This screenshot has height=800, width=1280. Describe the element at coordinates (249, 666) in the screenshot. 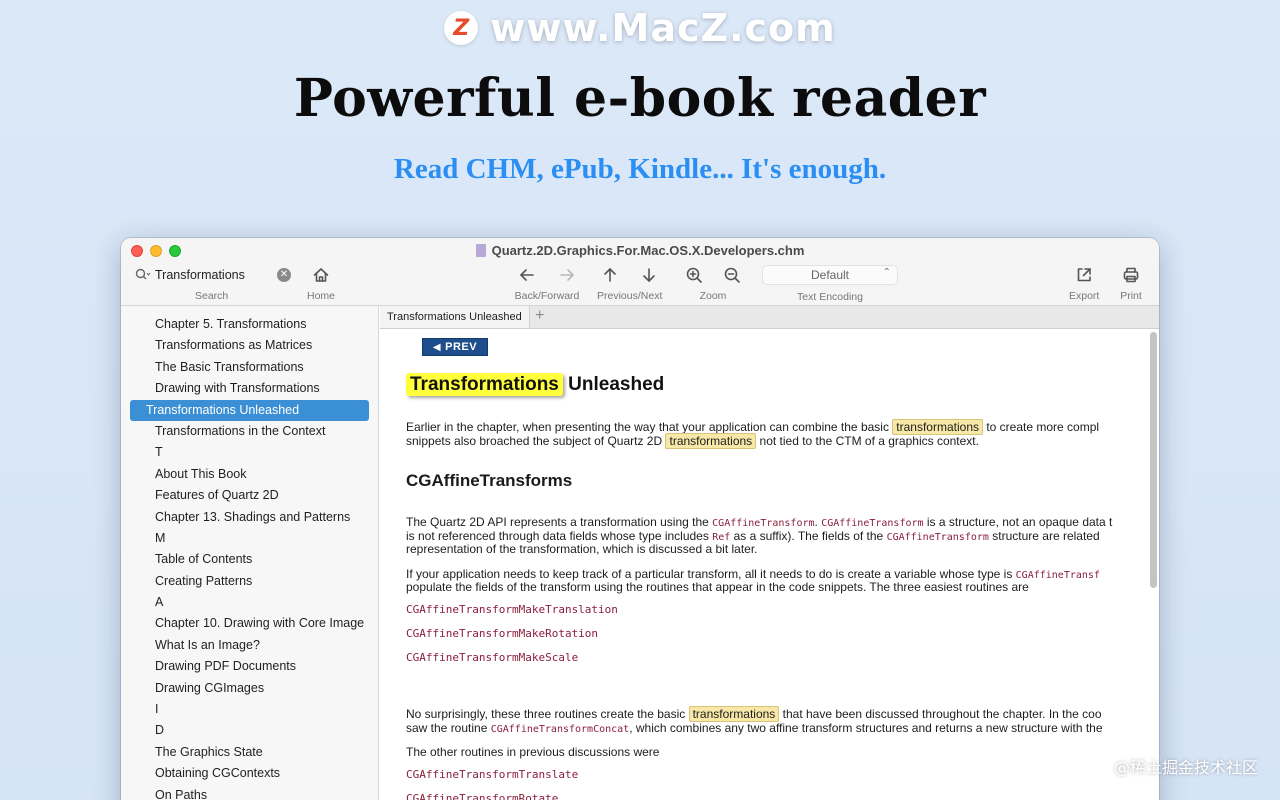

I see `sidebar-item: Drawing PDF Documents` at that location.